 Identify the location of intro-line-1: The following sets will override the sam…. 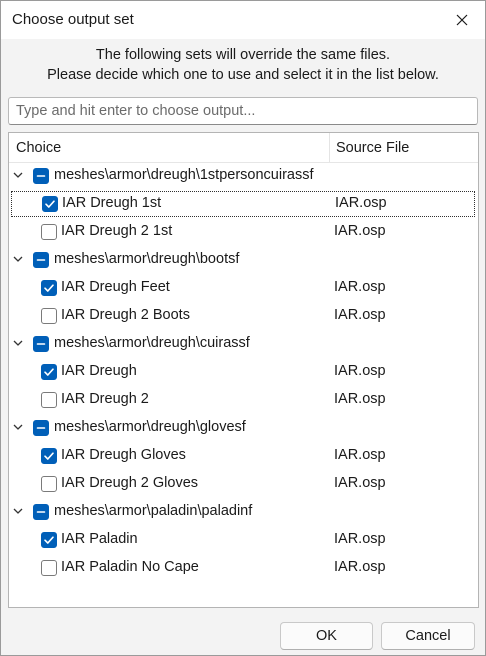
(243, 55).